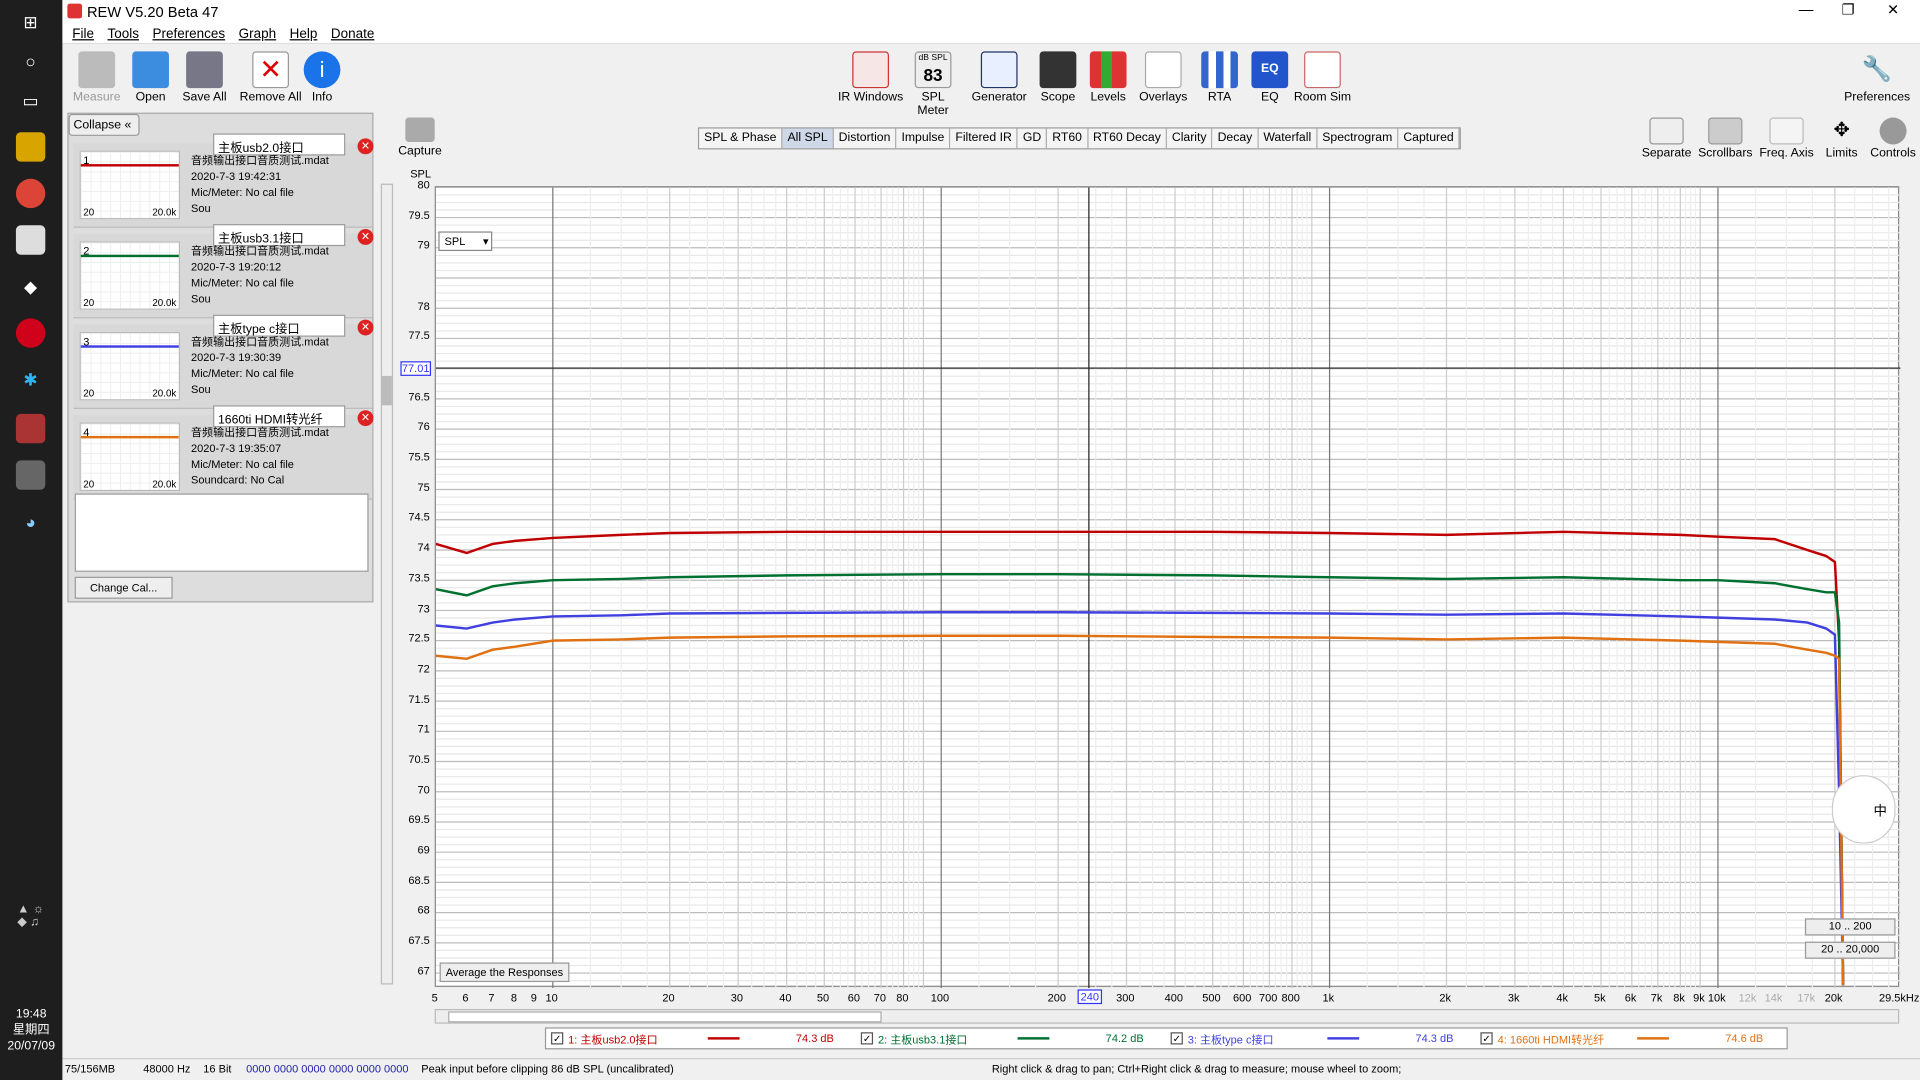 The image size is (1920, 1080). What do you see at coordinates (741, 138) in the screenshot?
I see `tab-spl-phase: SPL & Phase` at bounding box center [741, 138].